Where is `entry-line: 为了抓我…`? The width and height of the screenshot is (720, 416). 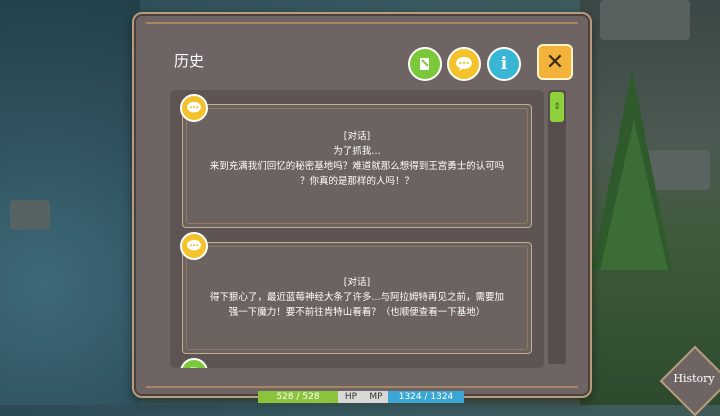 entry-line: 为了抓我… is located at coordinates (357, 151).